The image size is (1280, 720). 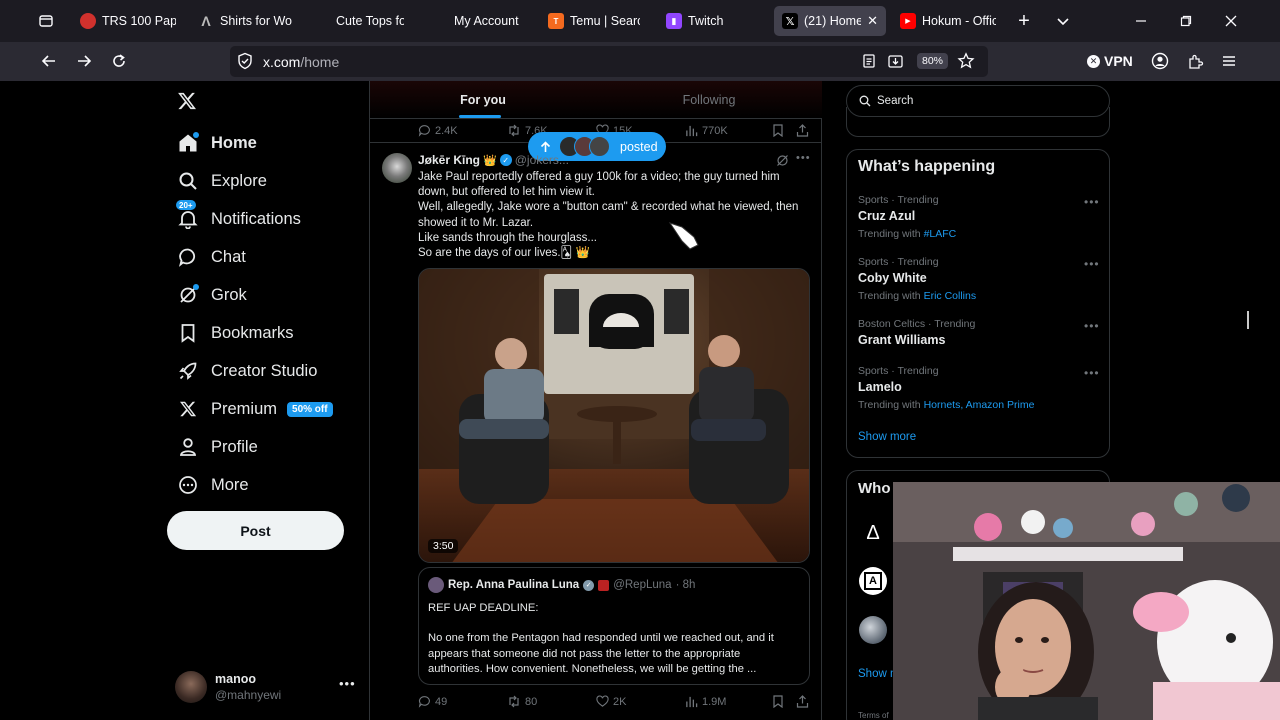 What do you see at coordinates (119, 61) in the screenshot?
I see `reload-icon` at bounding box center [119, 61].